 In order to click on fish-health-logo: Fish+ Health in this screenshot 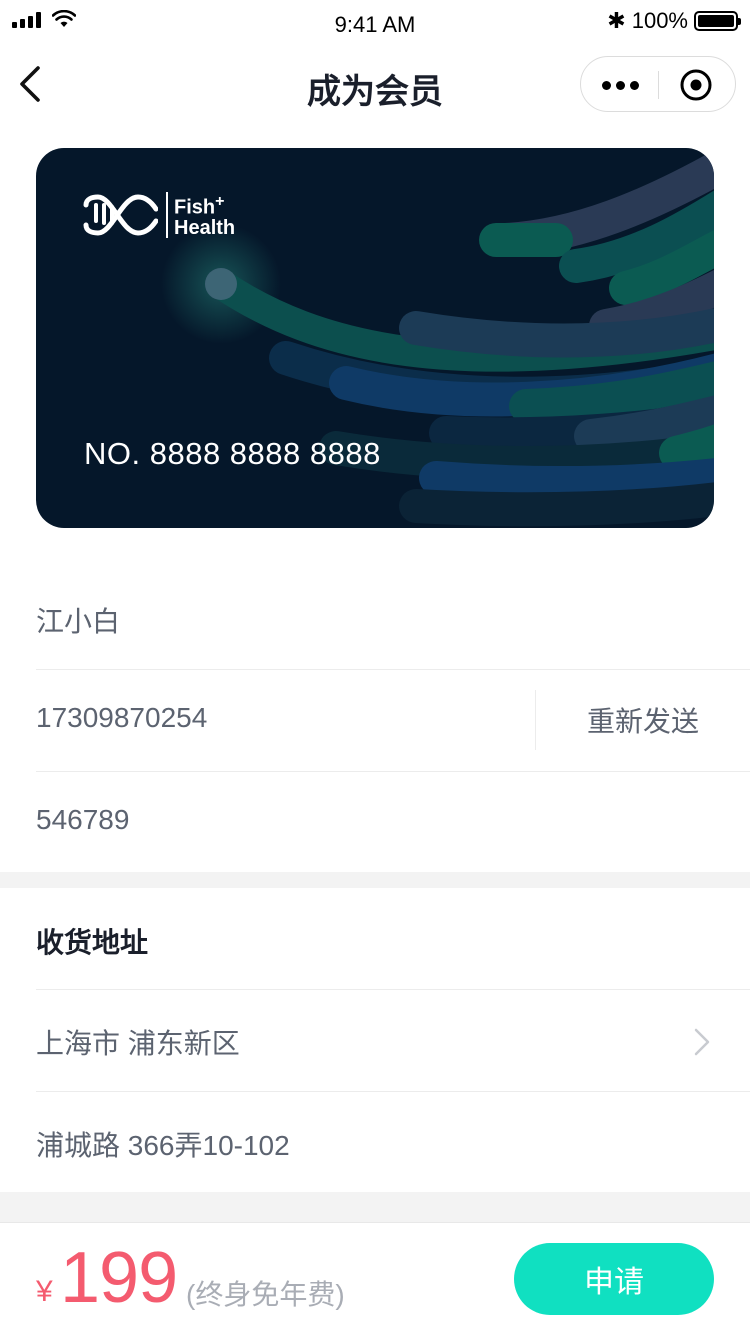, I will do `click(158, 215)`.